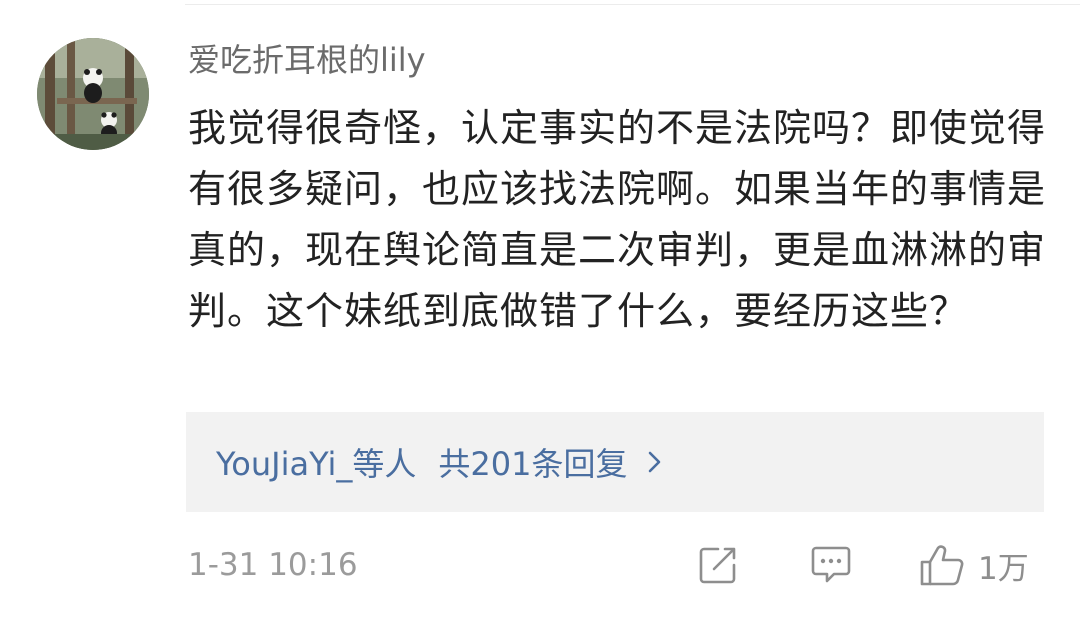 Image resolution: width=1080 pixels, height=627 pixels. I want to click on thumbs-up-icon, so click(943, 565).